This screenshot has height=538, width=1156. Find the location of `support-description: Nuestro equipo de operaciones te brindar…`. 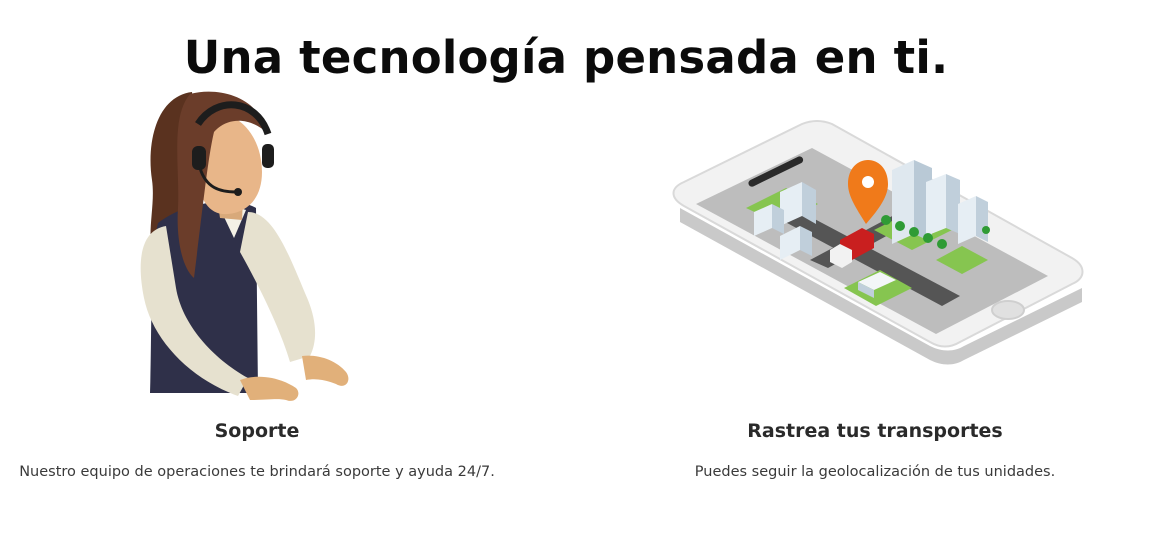

support-description: Nuestro equipo de operaciones te brindar… is located at coordinates (257, 472).